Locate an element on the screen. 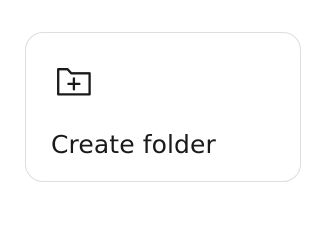 This screenshot has width=326, height=244. create-folder-label: Create folder is located at coordinates (133, 144).